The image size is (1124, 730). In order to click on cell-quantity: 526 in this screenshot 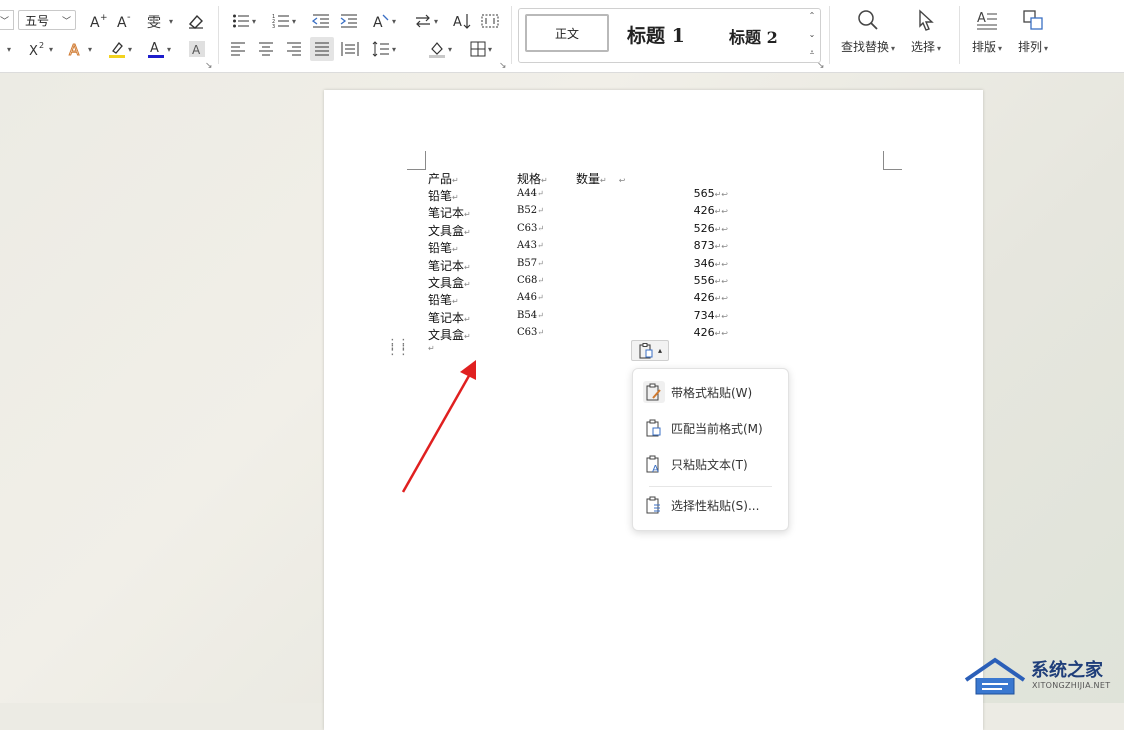, I will do `click(704, 228)`.